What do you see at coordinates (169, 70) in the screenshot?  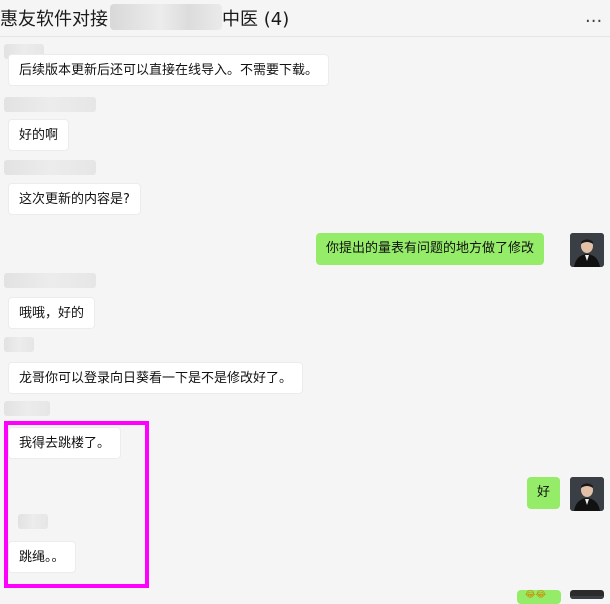 I see `message-bubble: 后续版本更新后还可以直接在线导入。不需要下载。` at bounding box center [169, 70].